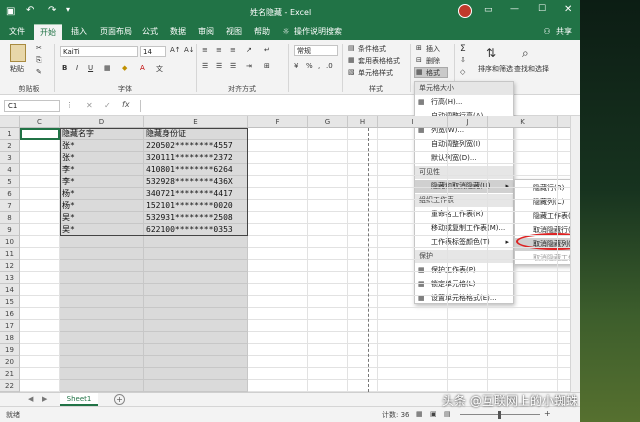  I want to click on undo-icon: ↶, so click(30, 10).